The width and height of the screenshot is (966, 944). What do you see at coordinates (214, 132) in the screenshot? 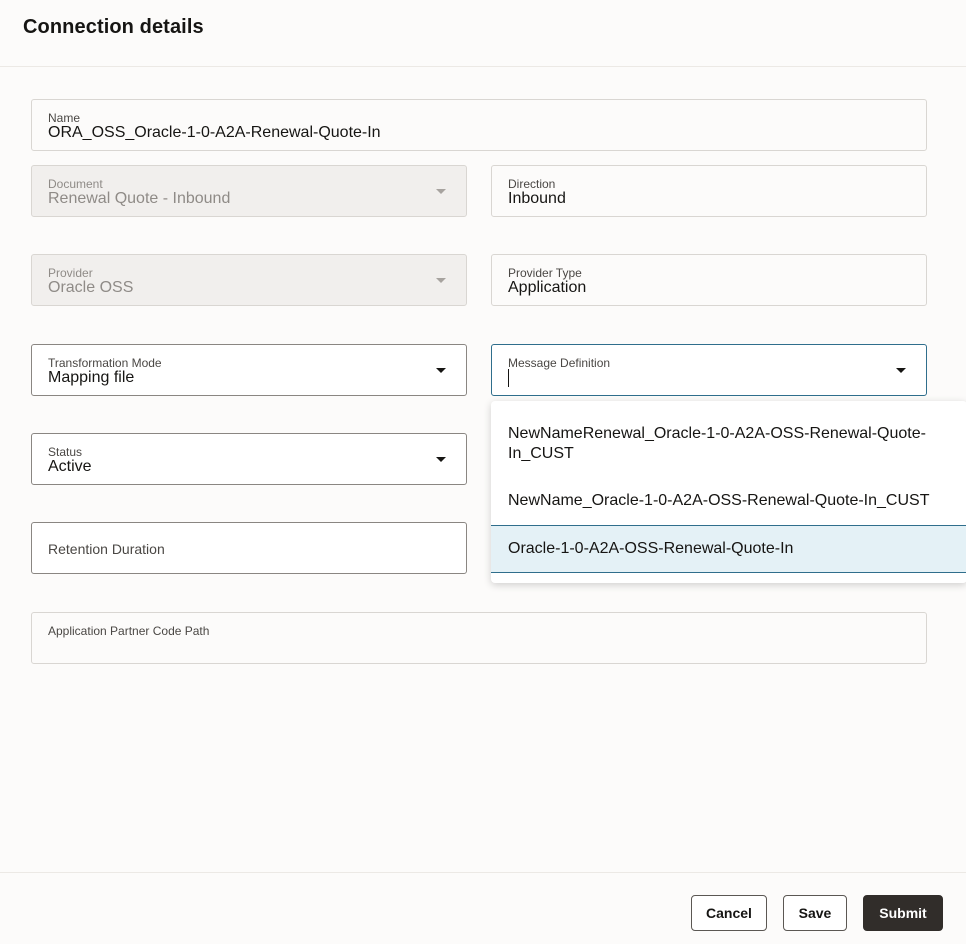
I see `name-value: ORA_OSS_Oracle-1-0-A2A-Renewal-Quote-In` at bounding box center [214, 132].